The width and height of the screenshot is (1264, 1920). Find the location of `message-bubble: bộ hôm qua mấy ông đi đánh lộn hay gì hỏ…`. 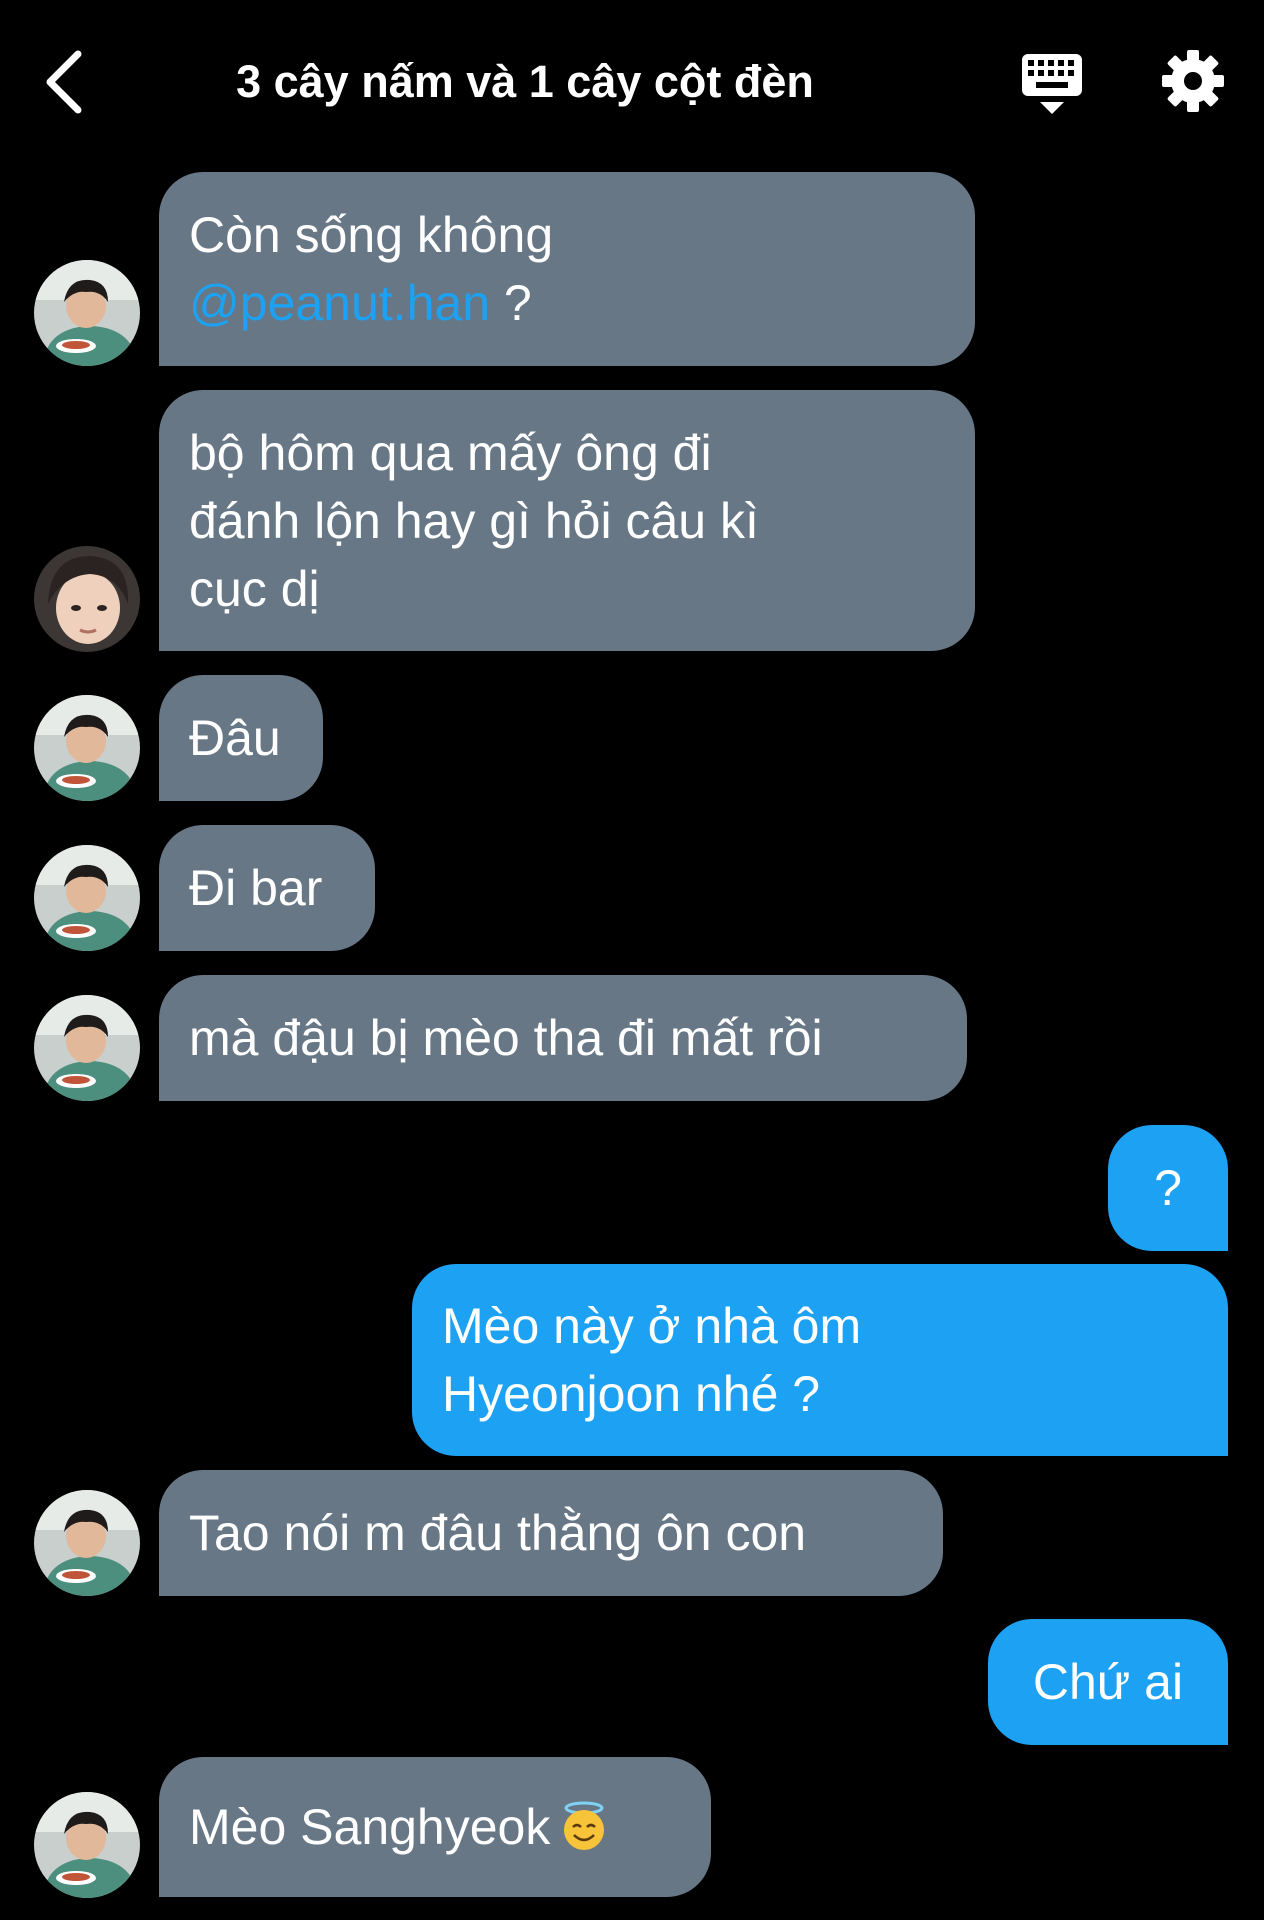

message-bubble: bộ hôm qua mấy ông đi đánh lộn hay gì hỏ… is located at coordinates (567, 520).